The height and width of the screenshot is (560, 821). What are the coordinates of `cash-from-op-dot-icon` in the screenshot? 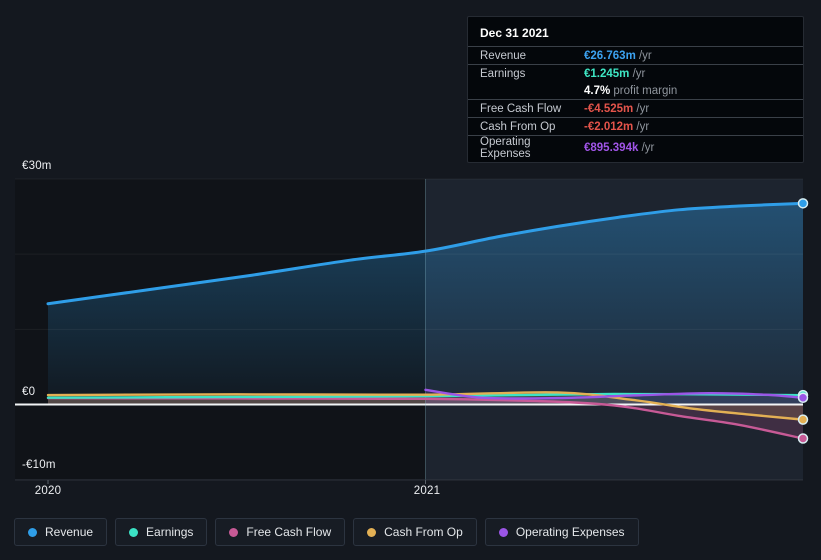 It's located at (372, 532).